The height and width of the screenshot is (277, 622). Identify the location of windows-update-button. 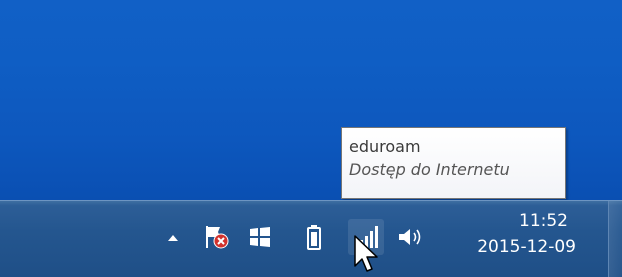
(260, 237).